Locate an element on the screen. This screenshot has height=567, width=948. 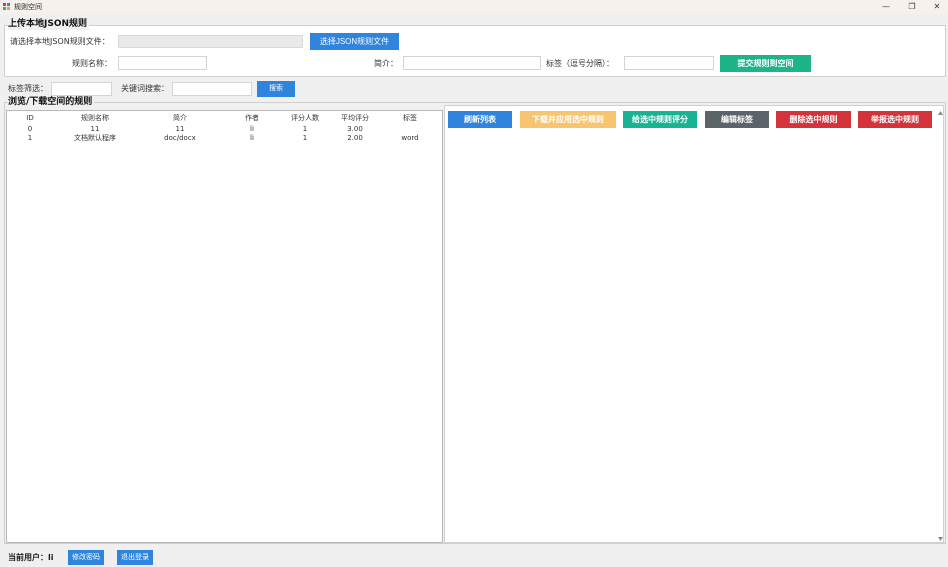
keyword-label: 关键词搜索： is located at coordinates (145, 88).